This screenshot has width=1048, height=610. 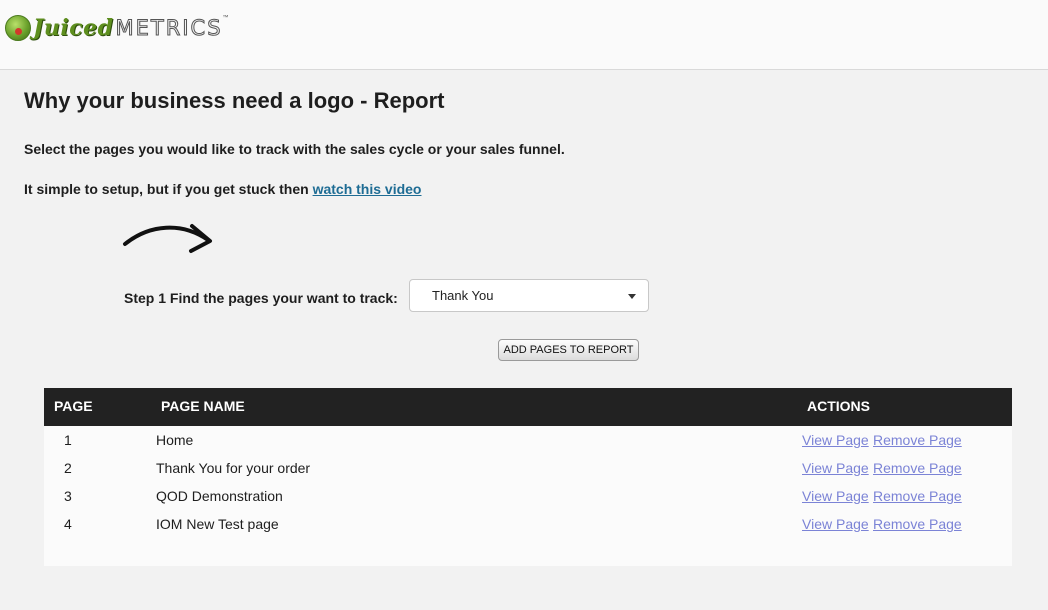 What do you see at coordinates (169, 28) in the screenshot?
I see `logo-text-metrics: METRICS` at bounding box center [169, 28].